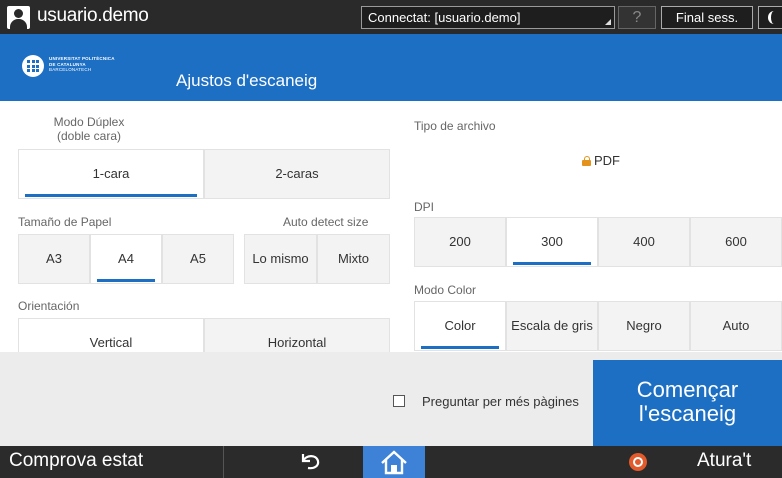 This screenshot has height=478, width=782. I want to click on paper-size-a4: A4, so click(126, 259).